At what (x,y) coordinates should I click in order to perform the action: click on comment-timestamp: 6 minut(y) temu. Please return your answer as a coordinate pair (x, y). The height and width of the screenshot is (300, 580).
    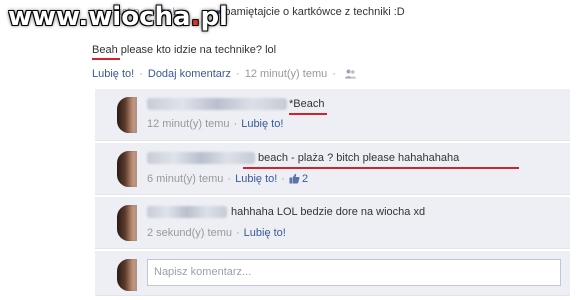
    Looking at the image, I should click on (185, 179).